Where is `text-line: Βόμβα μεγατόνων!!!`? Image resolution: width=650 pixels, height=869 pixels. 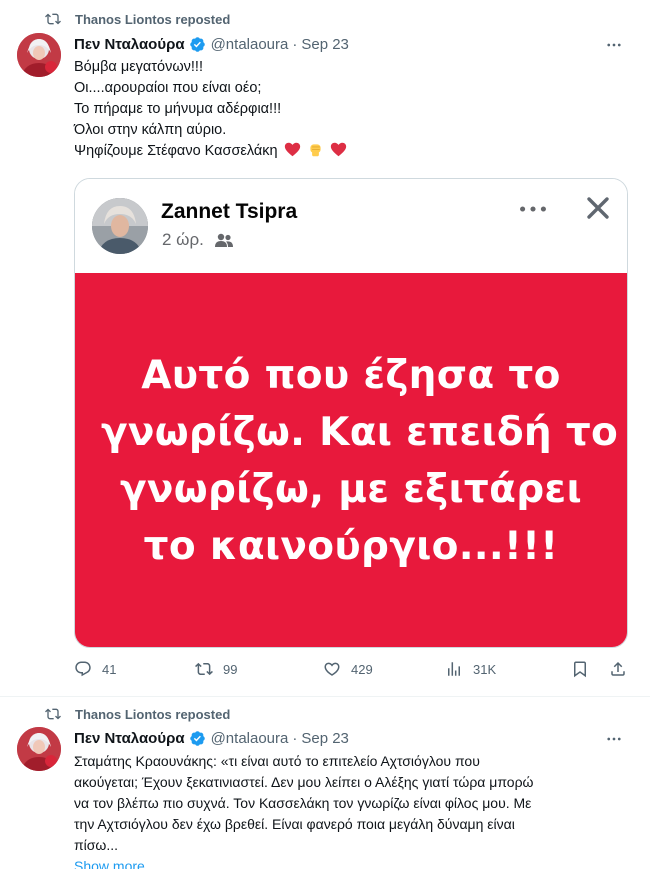 text-line: Βόμβα μεγατόνων!!! is located at coordinates (138, 67).